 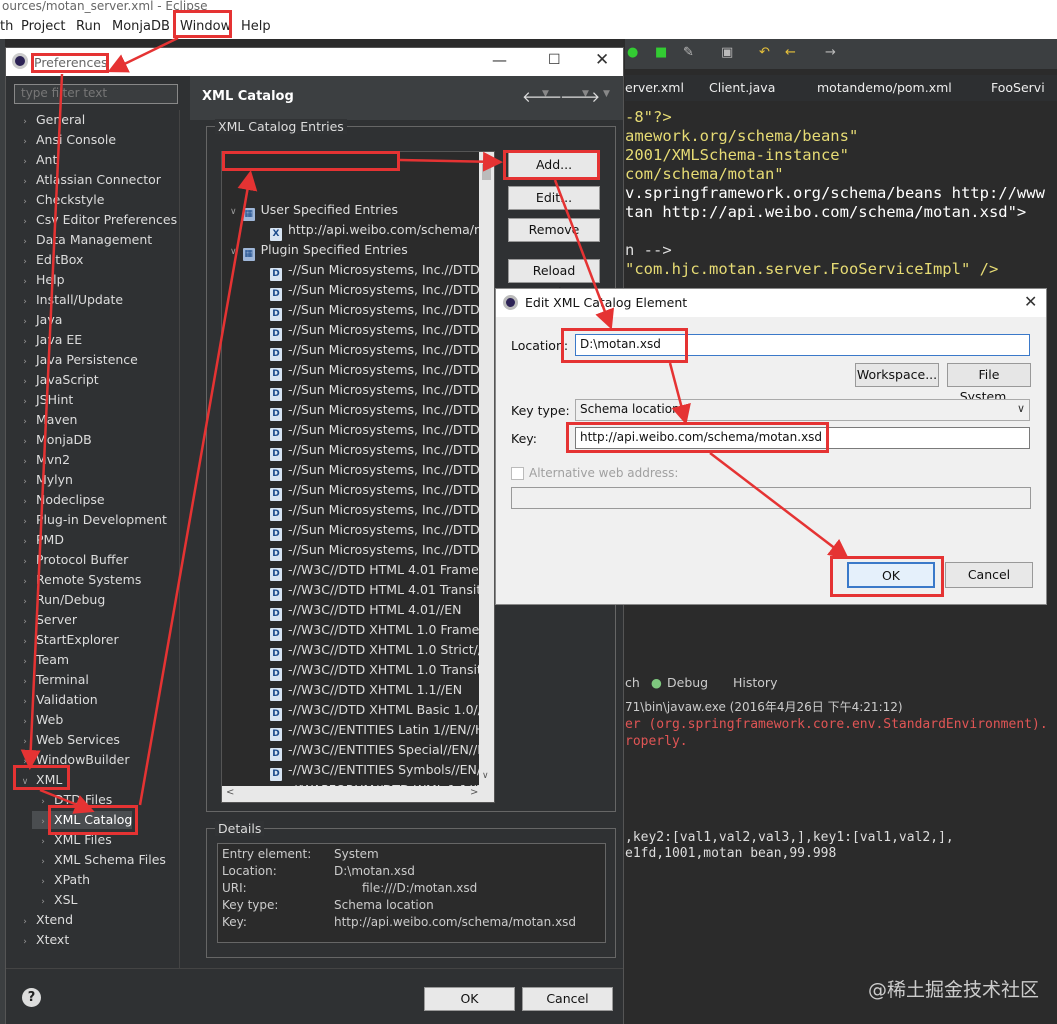 I want to click on user-entries-node: ∨ ▦ User Specified Entries, so click(x=314, y=211).